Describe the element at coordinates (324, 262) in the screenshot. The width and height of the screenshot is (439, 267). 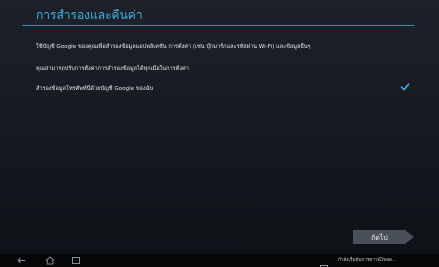
I see `download-notification-icon` at that location.